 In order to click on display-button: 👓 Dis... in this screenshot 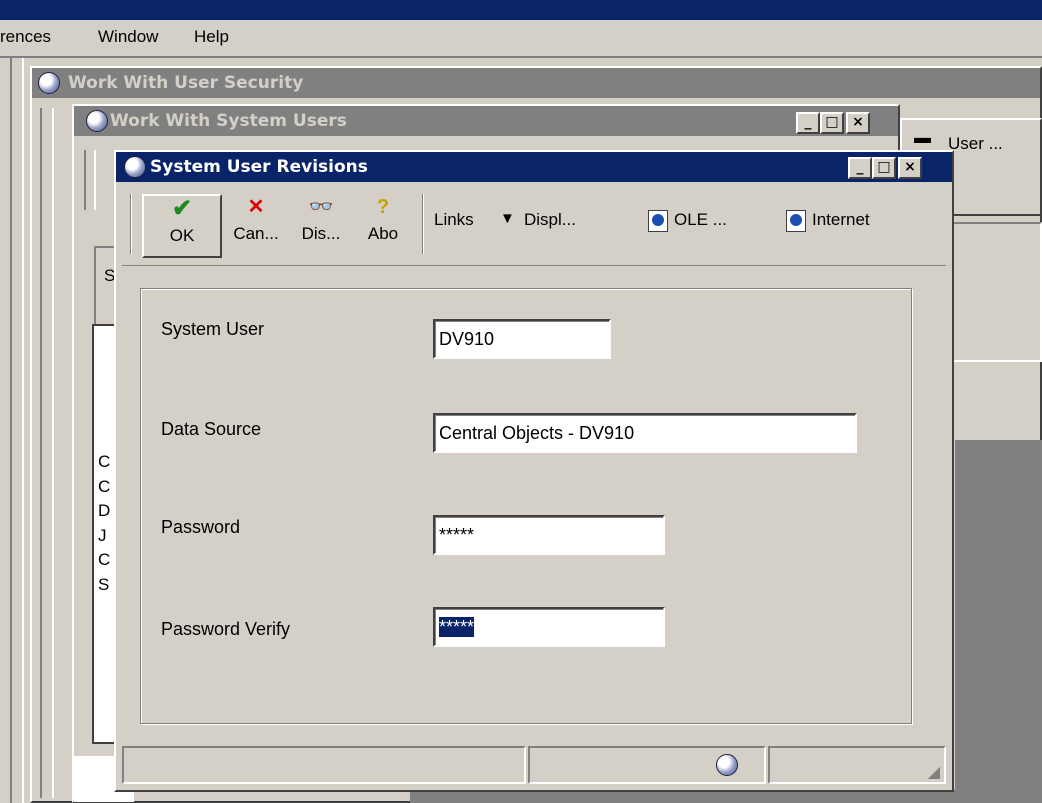, I will do `click(321, 224)`.